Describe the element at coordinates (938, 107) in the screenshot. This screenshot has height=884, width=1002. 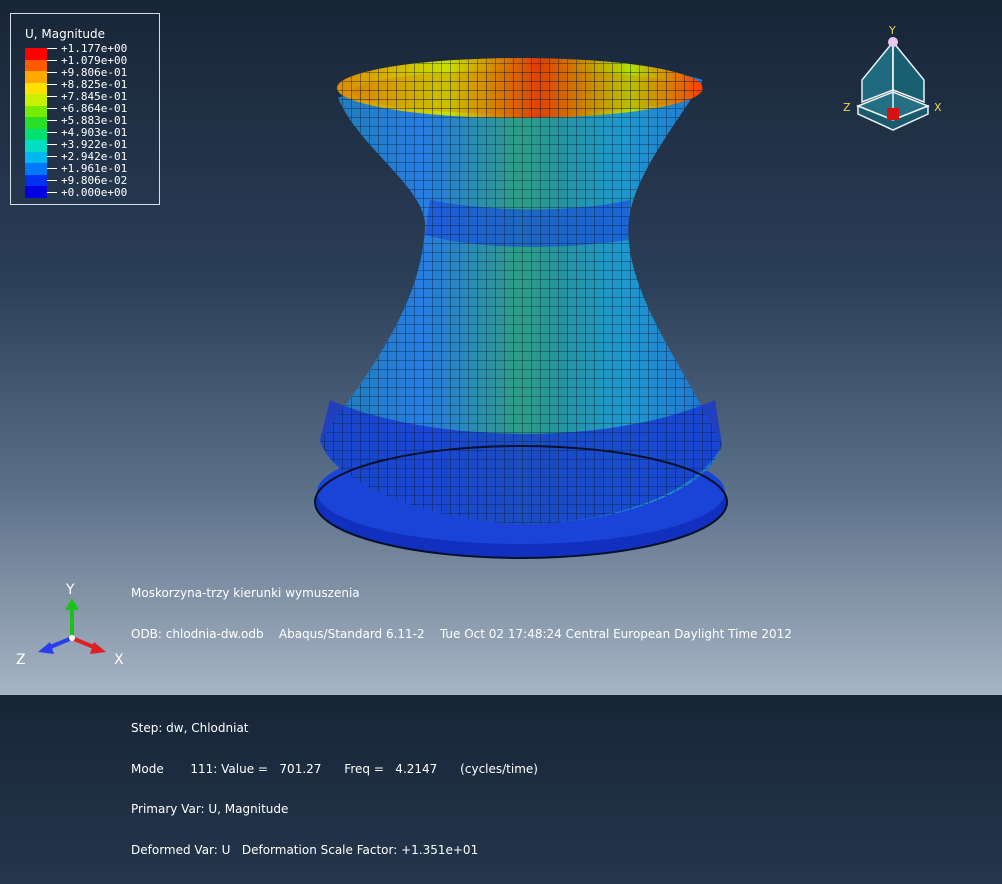
I see `view-x-label: X` at that location.